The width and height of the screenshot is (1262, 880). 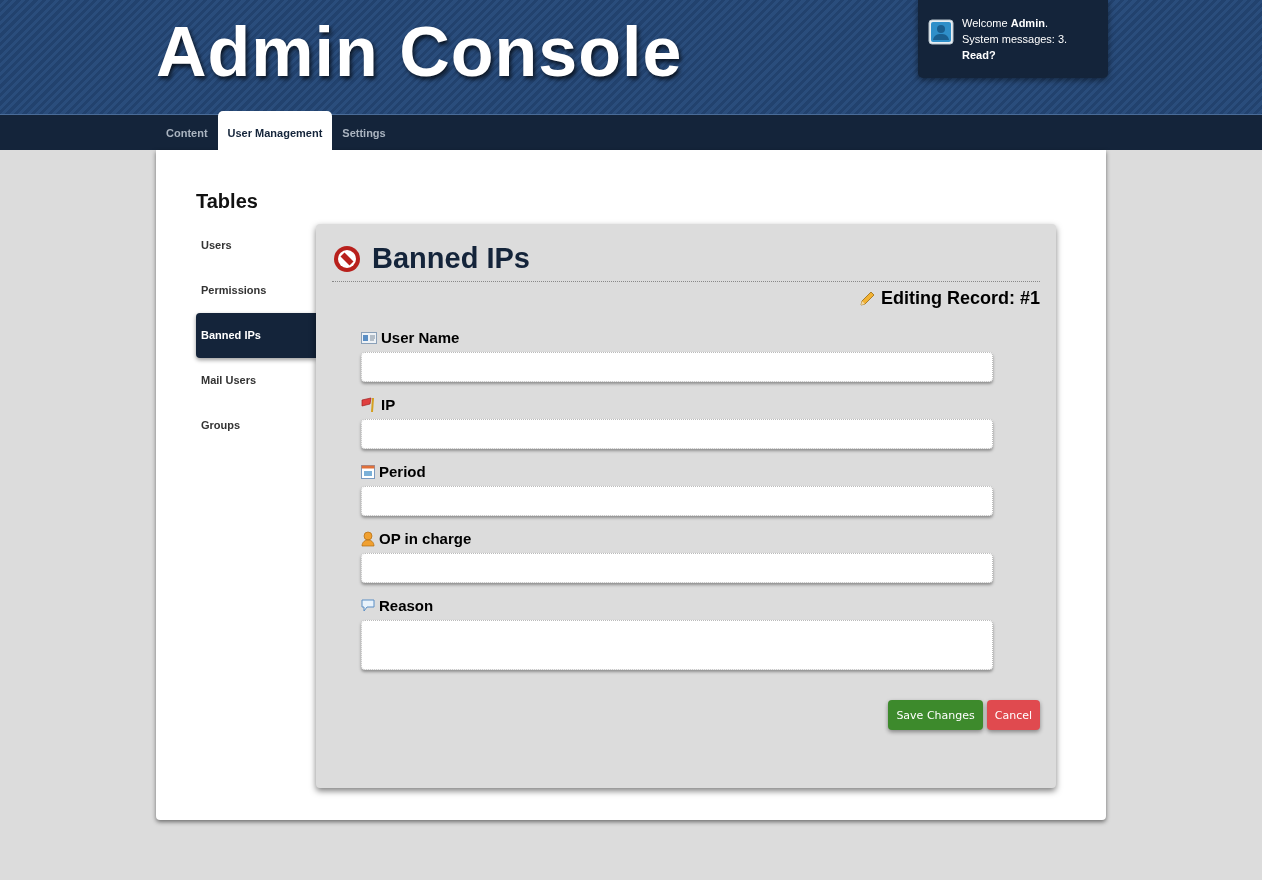 What do you see at coordinates (420, 337) in the screenshot?
I see `field-label: User Name` at bounding box center [420, 337].